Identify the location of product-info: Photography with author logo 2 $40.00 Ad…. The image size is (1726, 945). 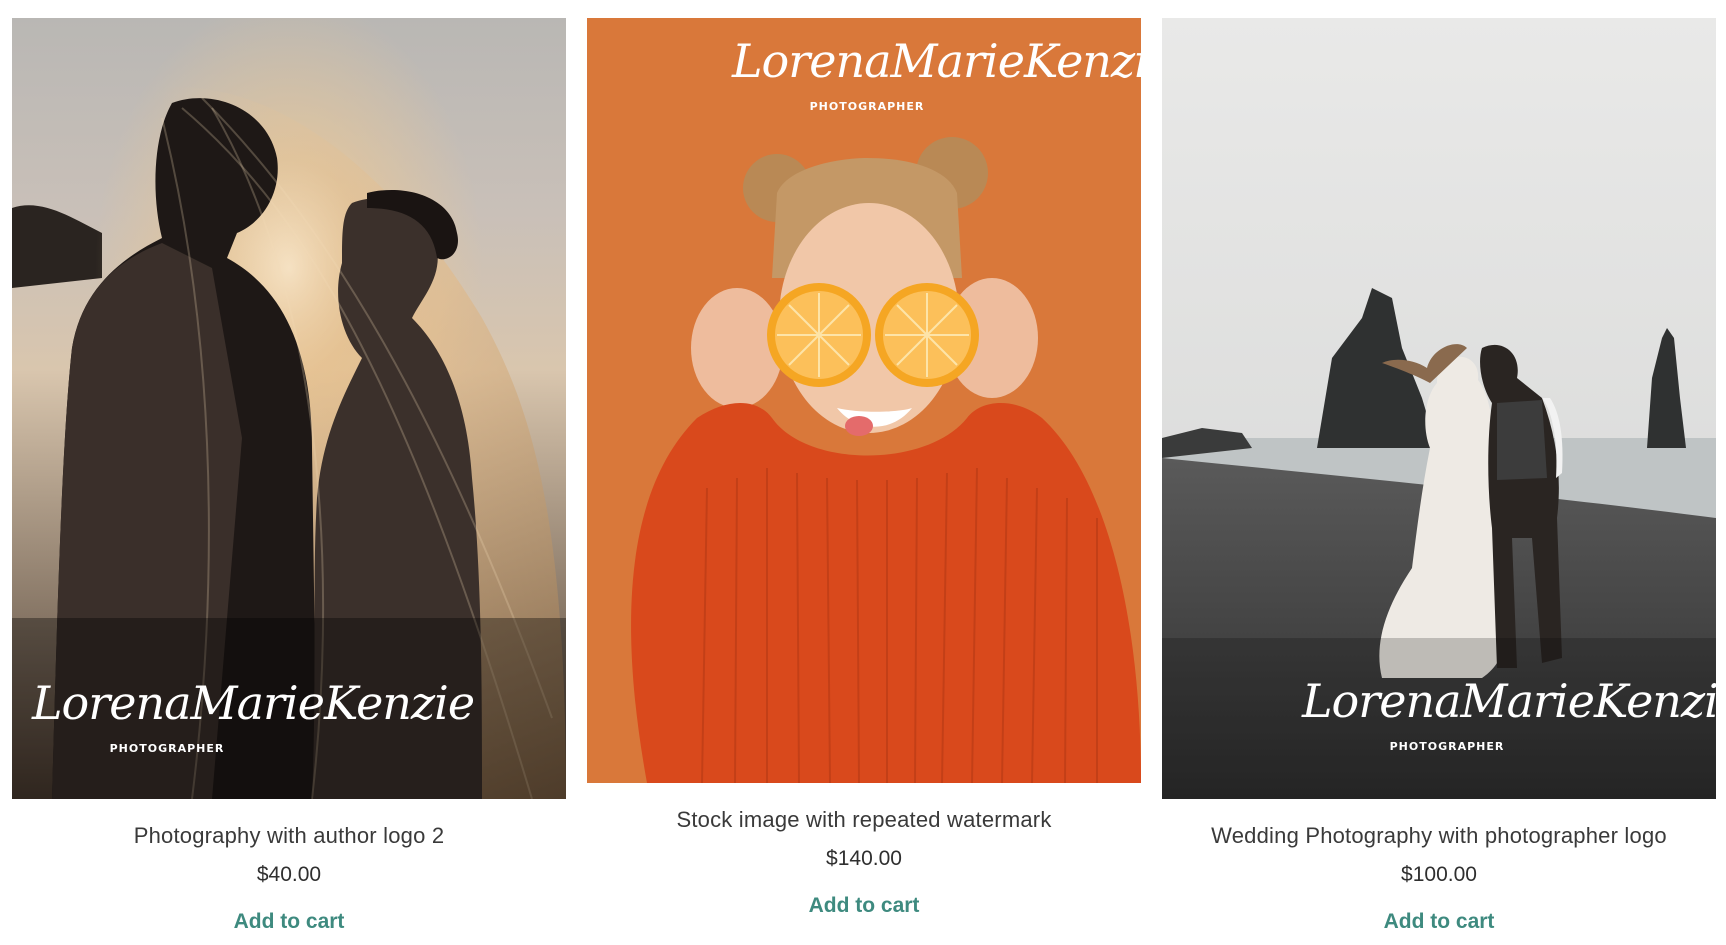
(289, 879).